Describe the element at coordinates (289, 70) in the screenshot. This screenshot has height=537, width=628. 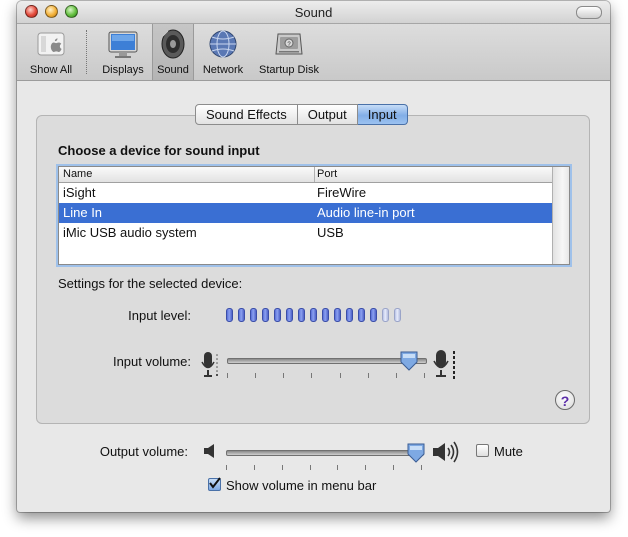
I see `toolbar-item-label: Startup Disk` at that location.